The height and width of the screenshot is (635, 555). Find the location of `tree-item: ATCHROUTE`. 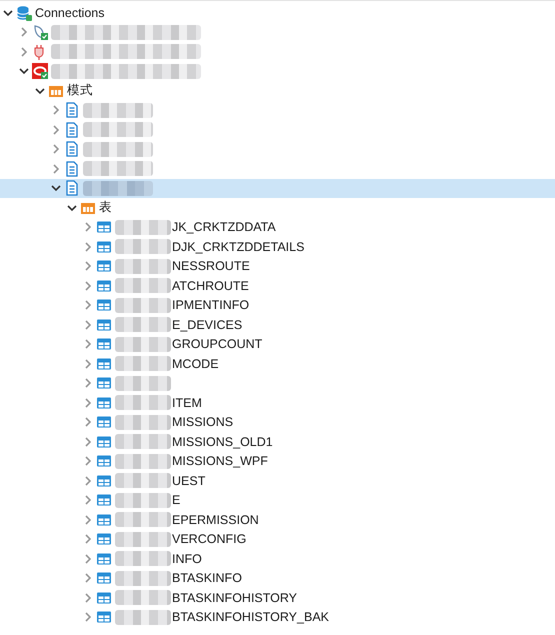

tree-item: ATCHROUTE is located at coordinates (277, 286).